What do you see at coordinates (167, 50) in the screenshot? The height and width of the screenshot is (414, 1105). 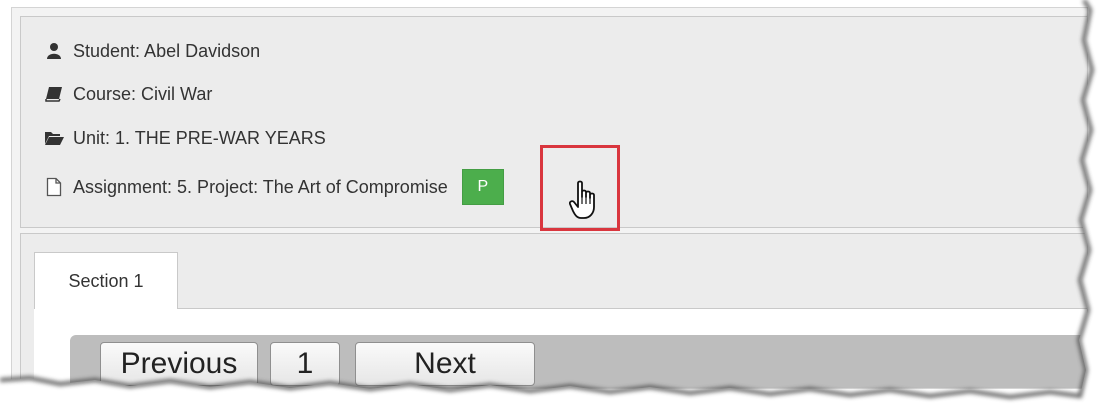 I see `student-name: Student: Abel Davidson` at bounding box center [167, 50].